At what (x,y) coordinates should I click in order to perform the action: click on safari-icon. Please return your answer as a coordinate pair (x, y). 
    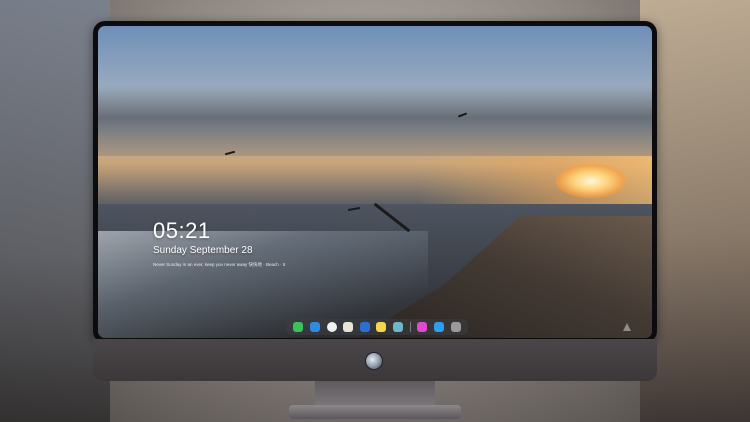
    Looking at the image, I should click on (331, 327).